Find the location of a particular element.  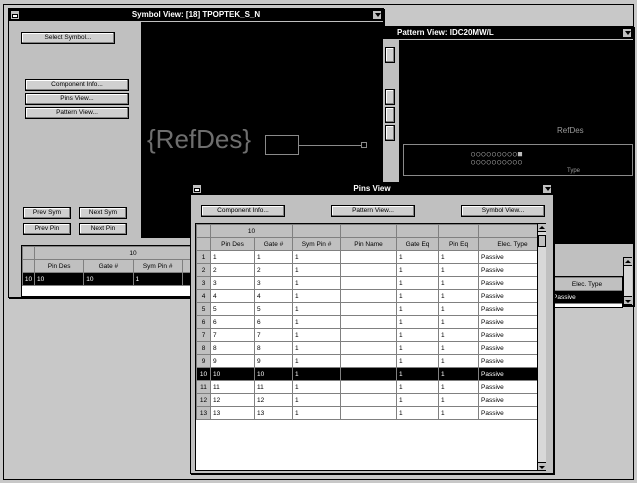

prev-pin-button: Prev Pin is located at coordinates (47, 229).